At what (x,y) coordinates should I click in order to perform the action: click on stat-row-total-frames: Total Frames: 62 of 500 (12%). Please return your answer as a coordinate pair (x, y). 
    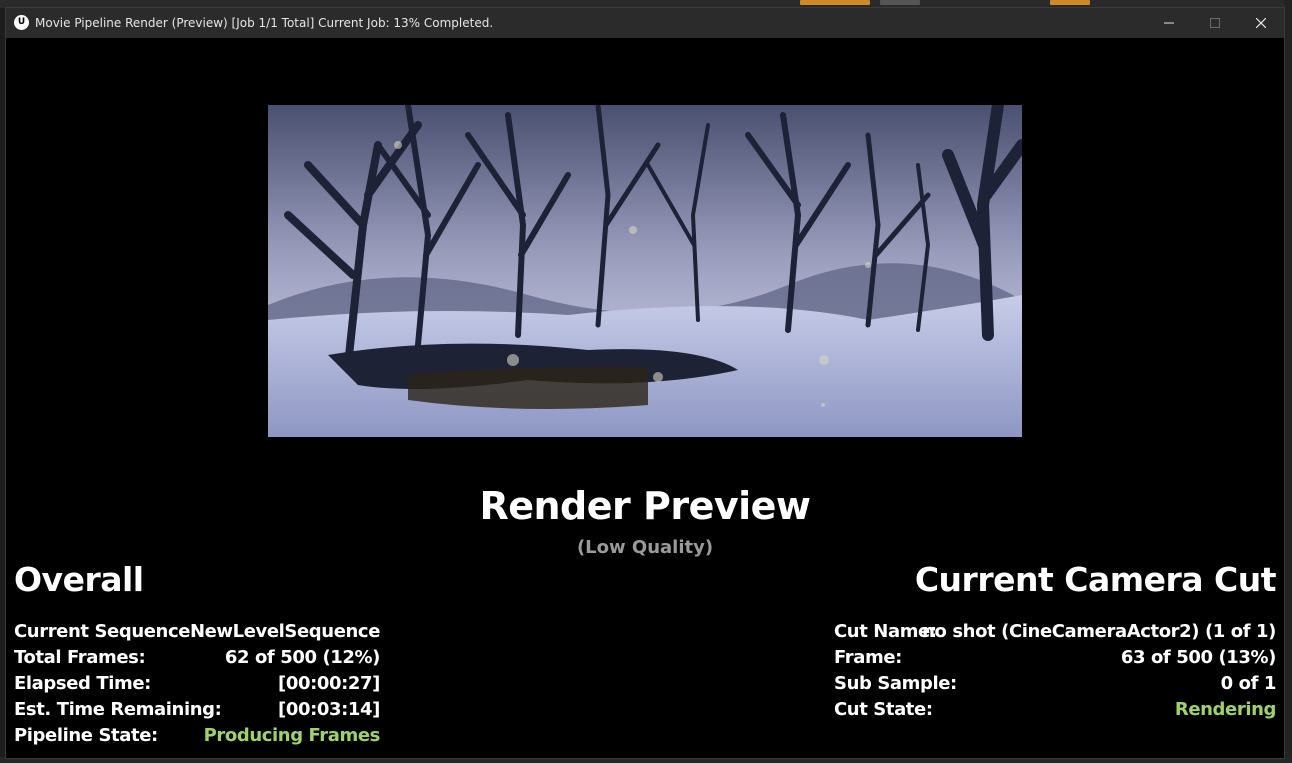
    Looking at the image, I should click on (197, 660).